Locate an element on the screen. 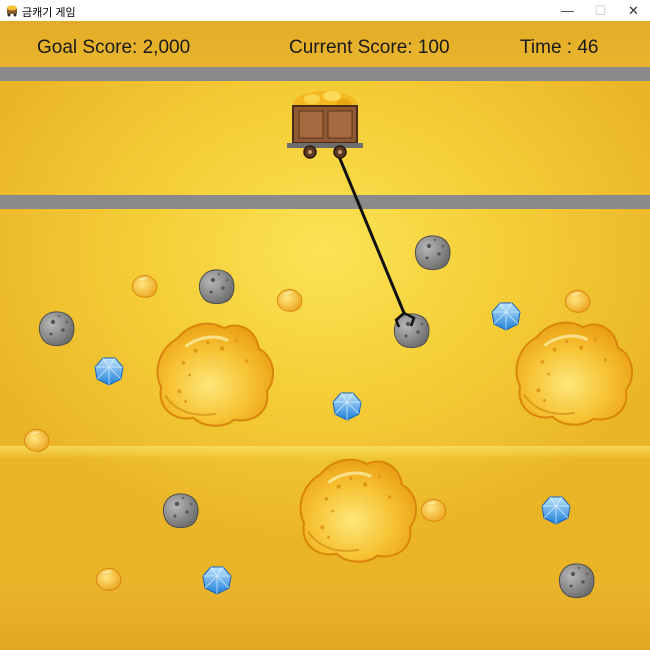 Image resolution: width=650 pixels, height=650 pixels. maximize-button: ☐ is located at coordinates (600, 10).